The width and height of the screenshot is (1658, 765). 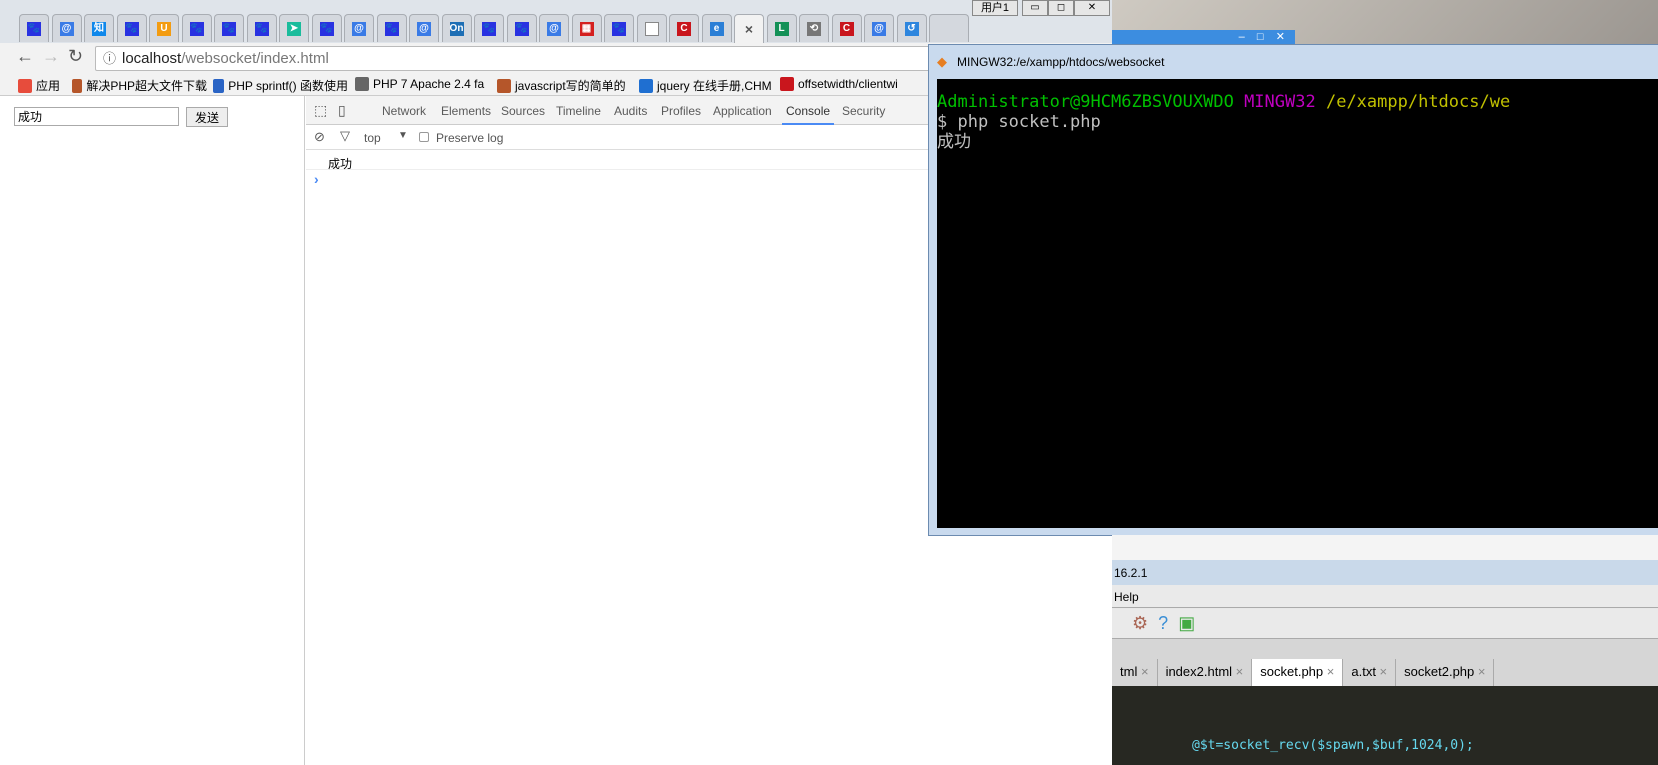 What do you see at coordinates (316, 179) in the screenshot?
I see `console-prompt: ›` at bounding box center [316, 179].